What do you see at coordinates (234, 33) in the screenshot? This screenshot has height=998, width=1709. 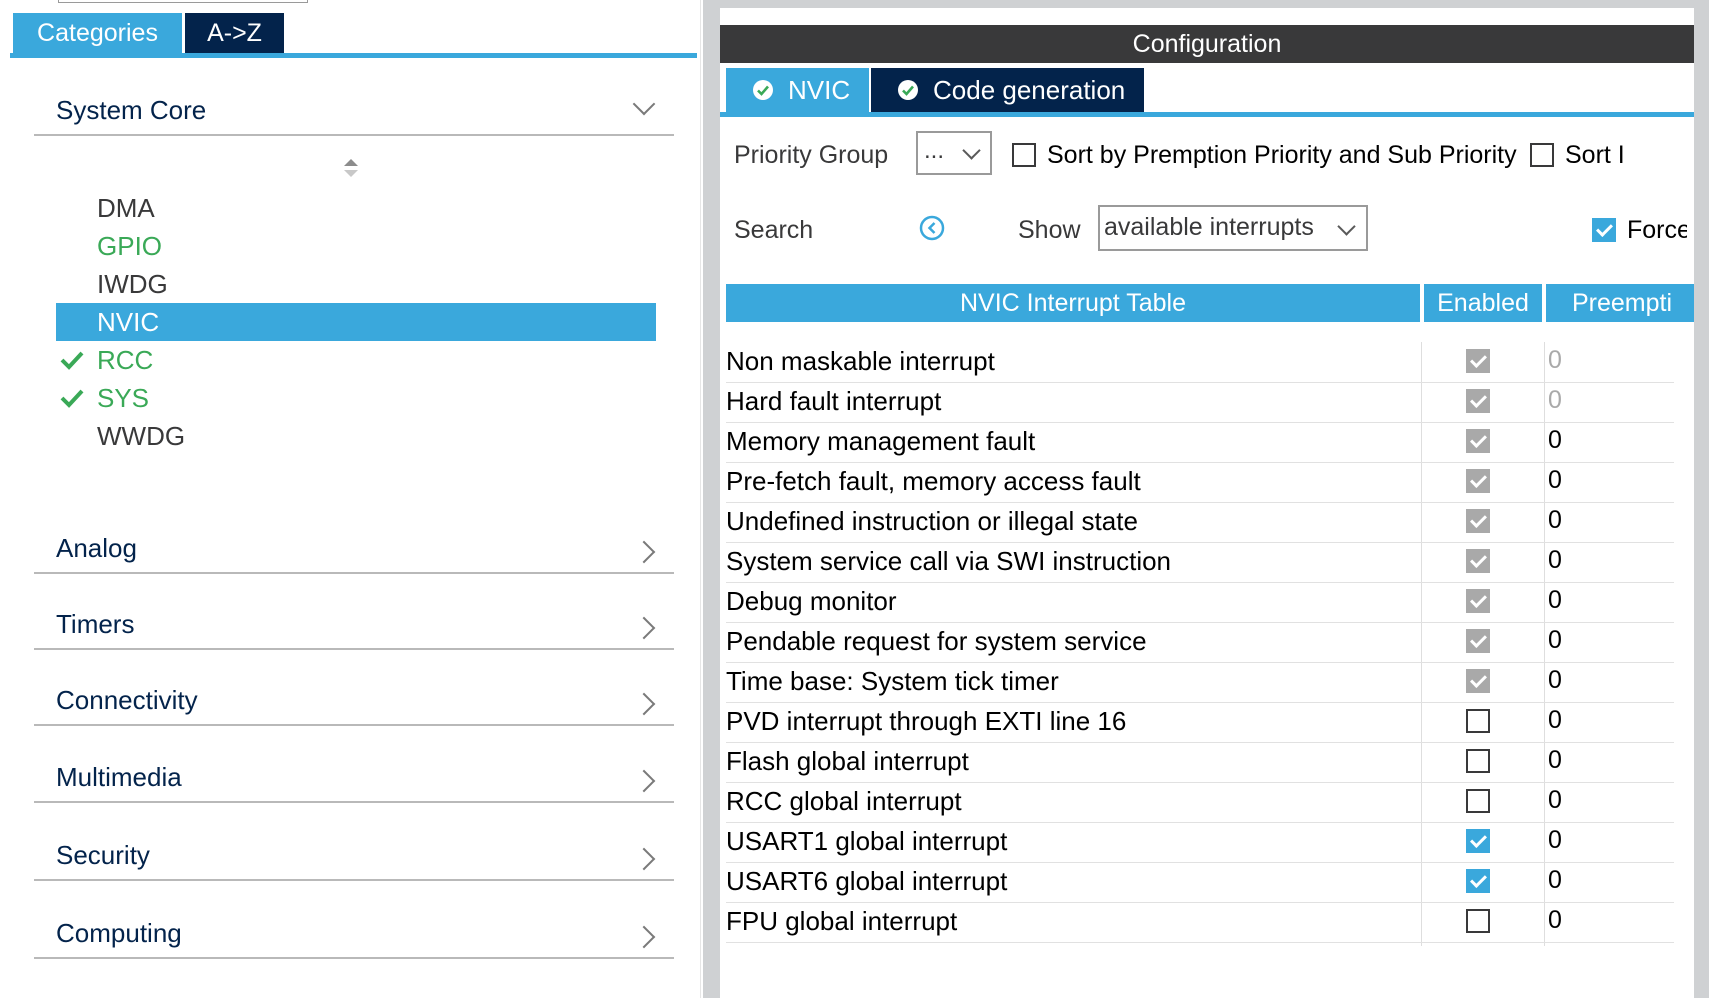 I see `tab-a-to-z: A->Z` at bounding box center [234, 33].